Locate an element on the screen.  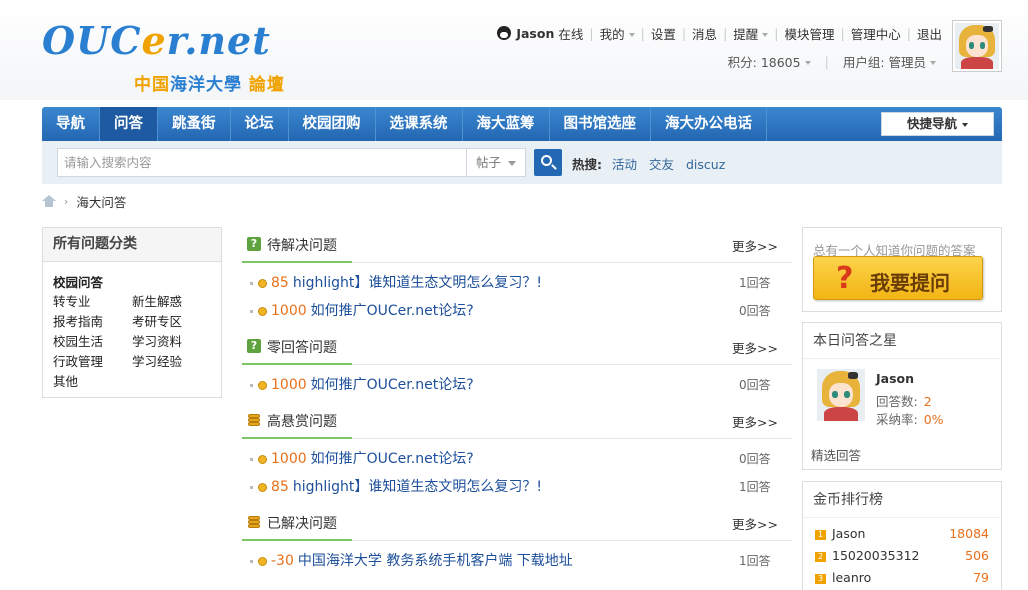
quick-nav-button: 快捷导航 is located at coordinates (937, 124).